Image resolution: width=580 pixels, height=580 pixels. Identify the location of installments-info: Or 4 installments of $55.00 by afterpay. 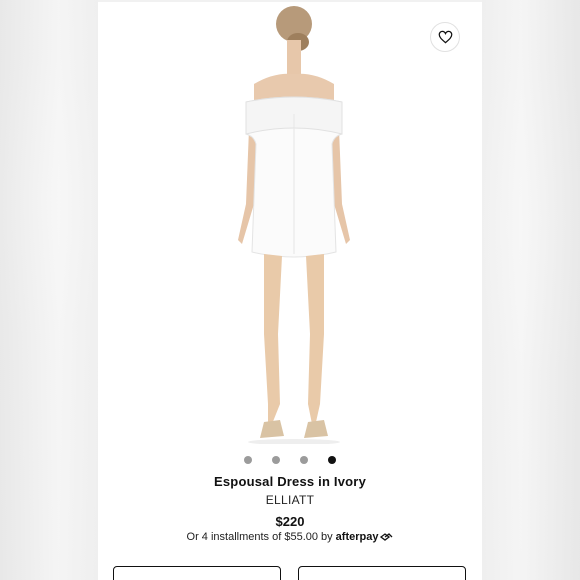
(290, 537).